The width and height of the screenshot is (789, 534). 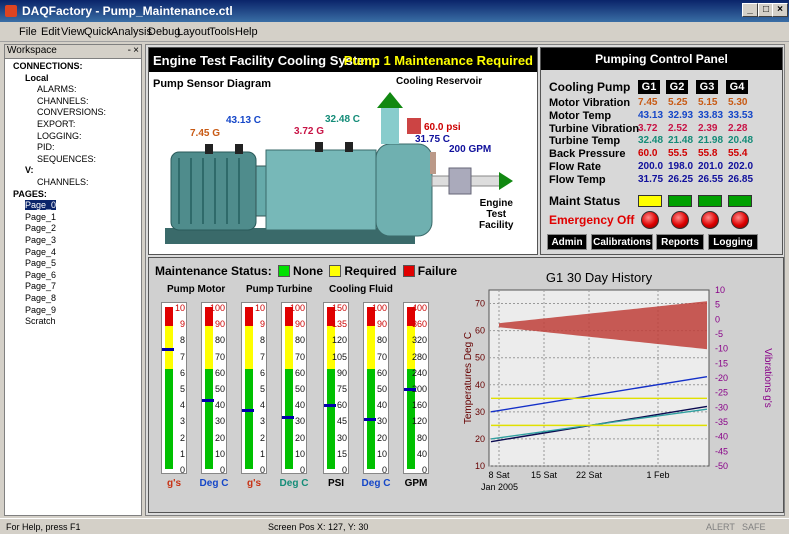 I want to click on tree-item: Page_4, so click(x=40, y=252).